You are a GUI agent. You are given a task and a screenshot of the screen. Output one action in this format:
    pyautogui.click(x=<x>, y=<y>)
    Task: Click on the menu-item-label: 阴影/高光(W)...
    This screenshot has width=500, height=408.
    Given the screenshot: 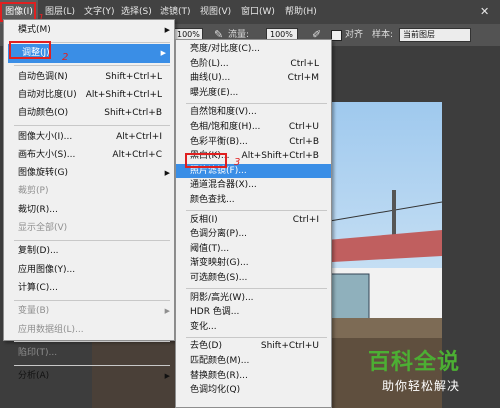 What is the action you would take?
    pyautogui.click(x=222, y=297)
    